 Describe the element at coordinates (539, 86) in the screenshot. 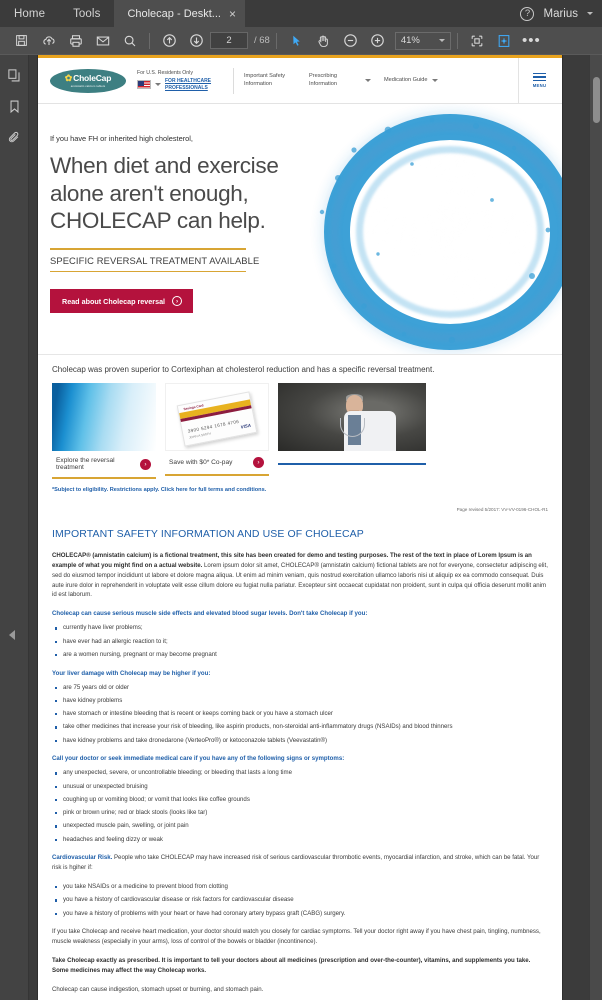

I see `menu-label: MENU` at that location.